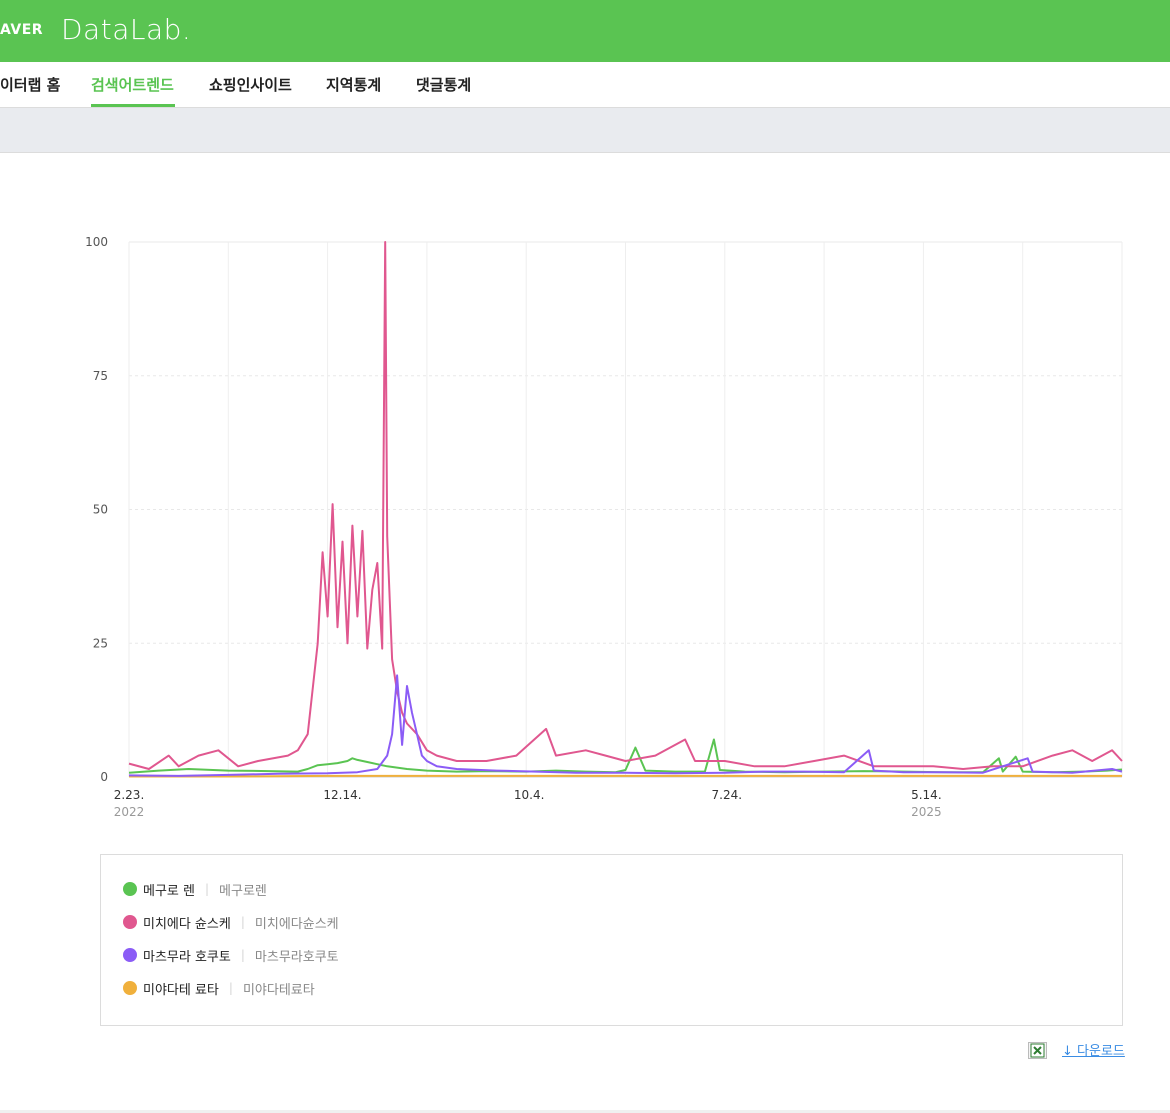 Image resolution: width=1170 pixels, height=1113 pixels. What do you see at coordinates (181, 990) in the screenshot?
I see `legend-series-name: 미야다테 료타` at bounding box center [181, 990].